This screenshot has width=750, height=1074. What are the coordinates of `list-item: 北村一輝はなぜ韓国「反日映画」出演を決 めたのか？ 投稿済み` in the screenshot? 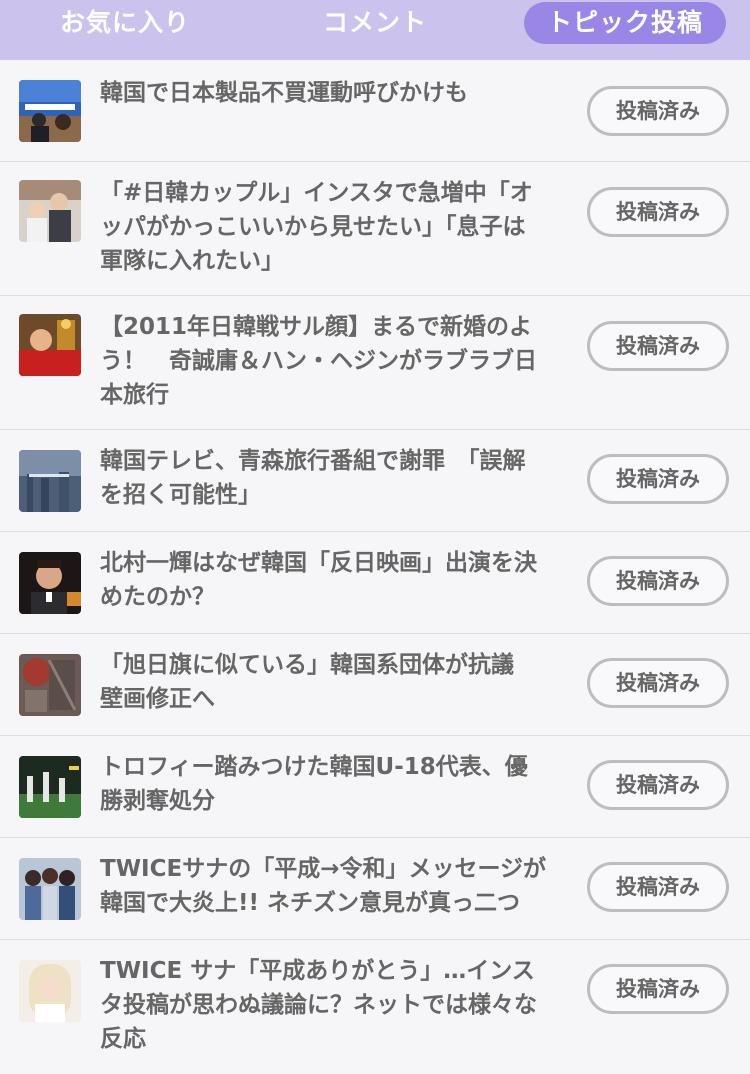 It's located at (375, 583).